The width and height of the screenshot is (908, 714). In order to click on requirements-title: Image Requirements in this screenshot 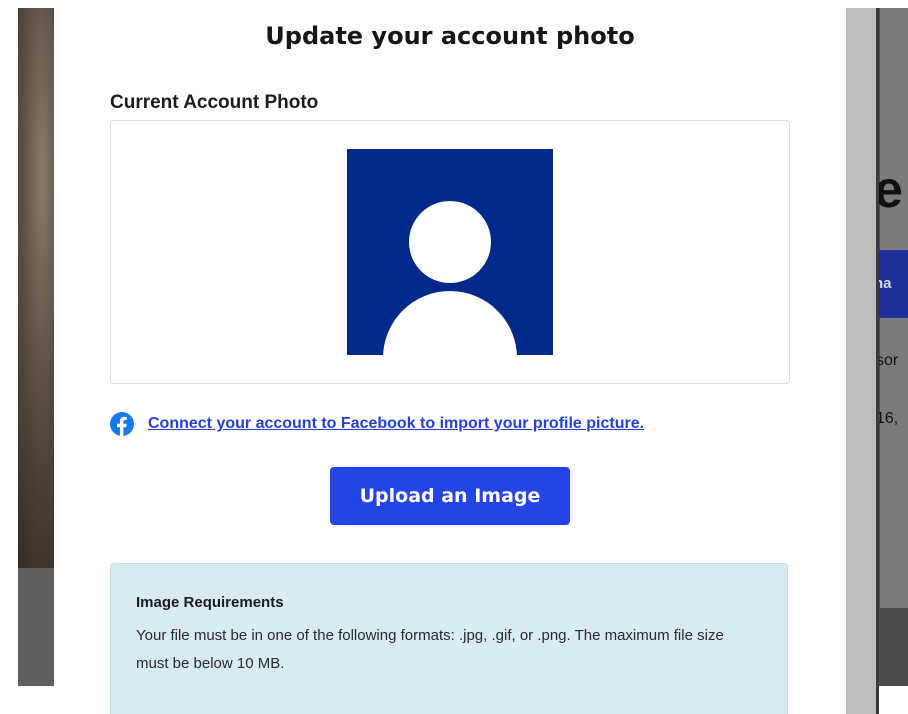, I will do `click(210, 602)`.